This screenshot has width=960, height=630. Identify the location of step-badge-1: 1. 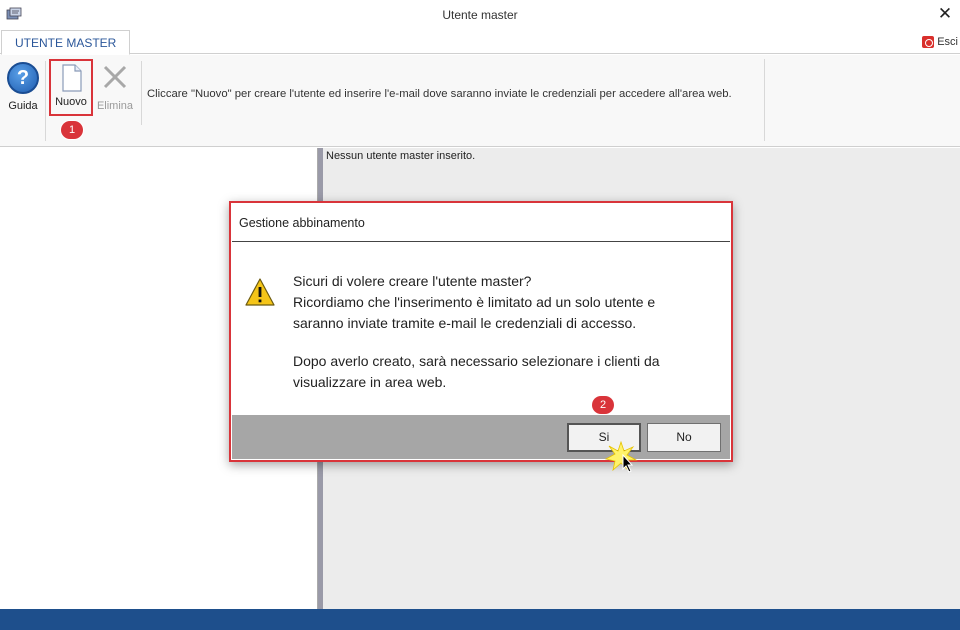
(72, 130).